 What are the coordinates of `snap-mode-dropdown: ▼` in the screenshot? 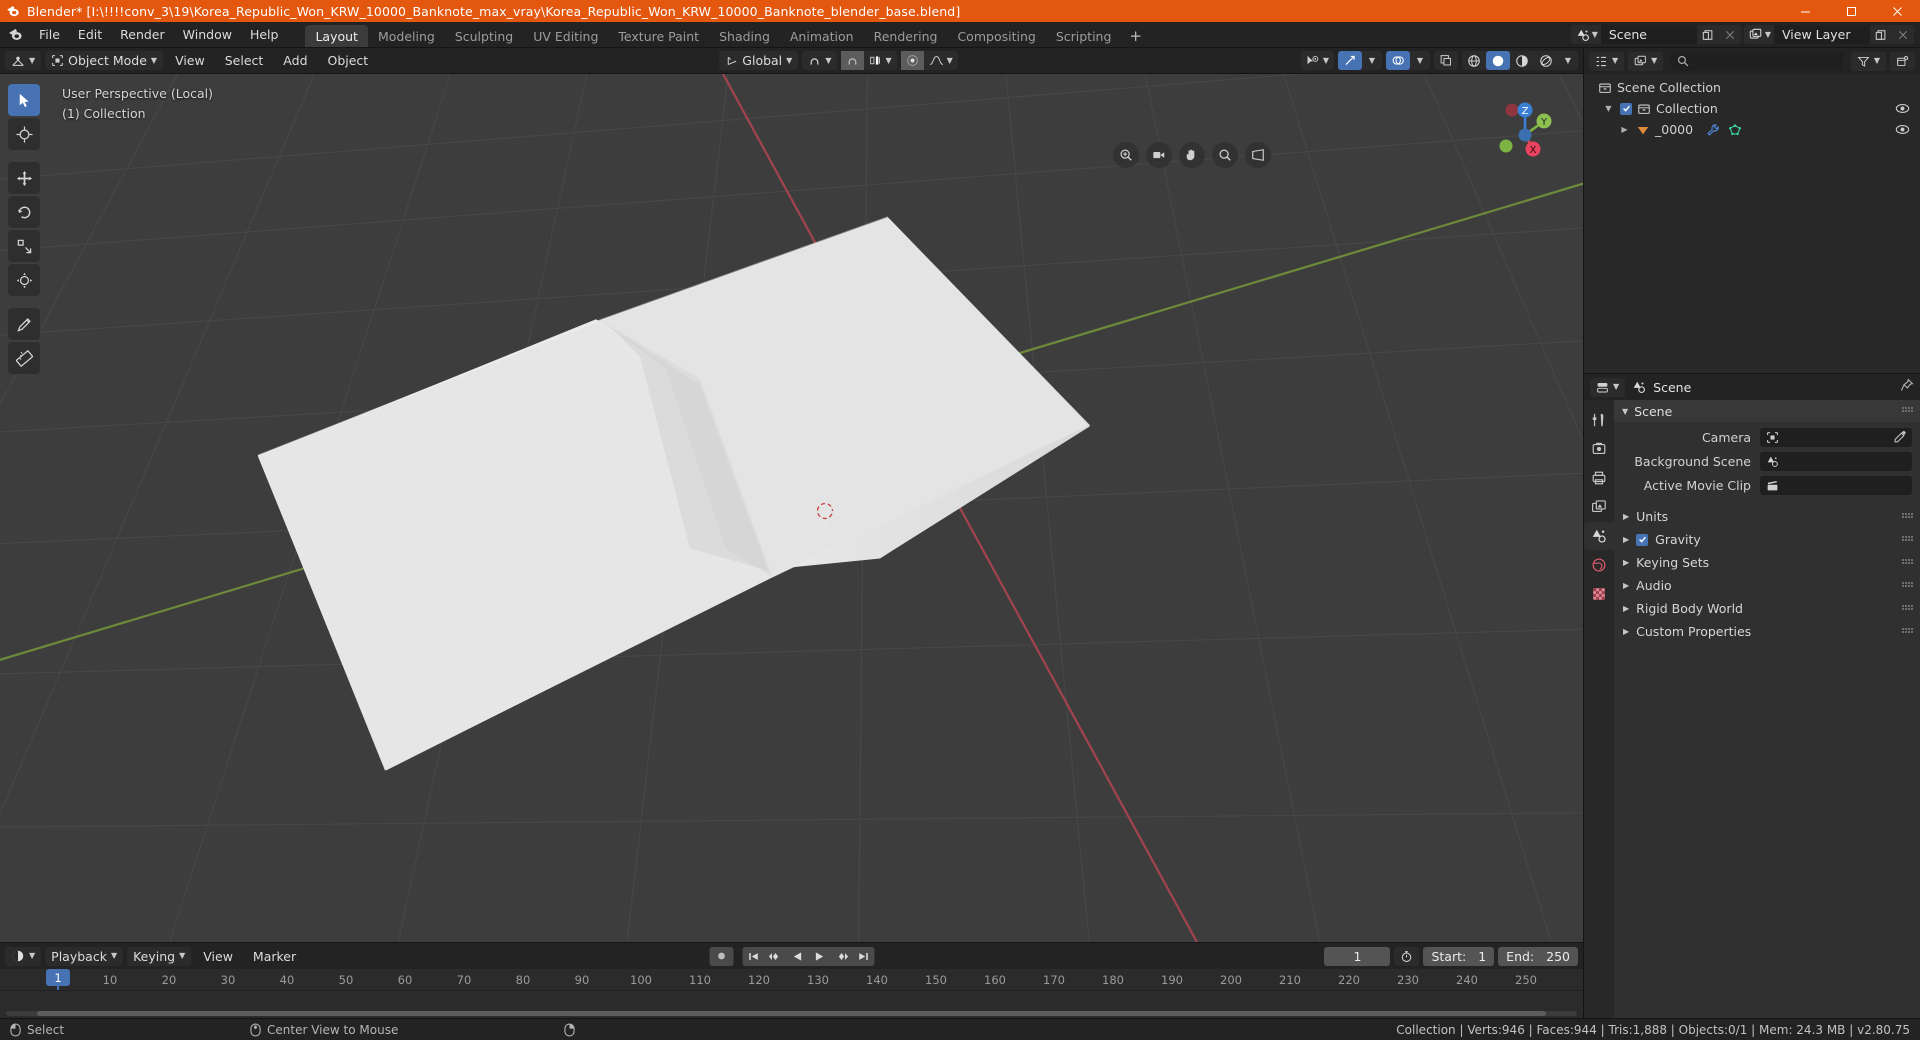 It's located at (880, 60).